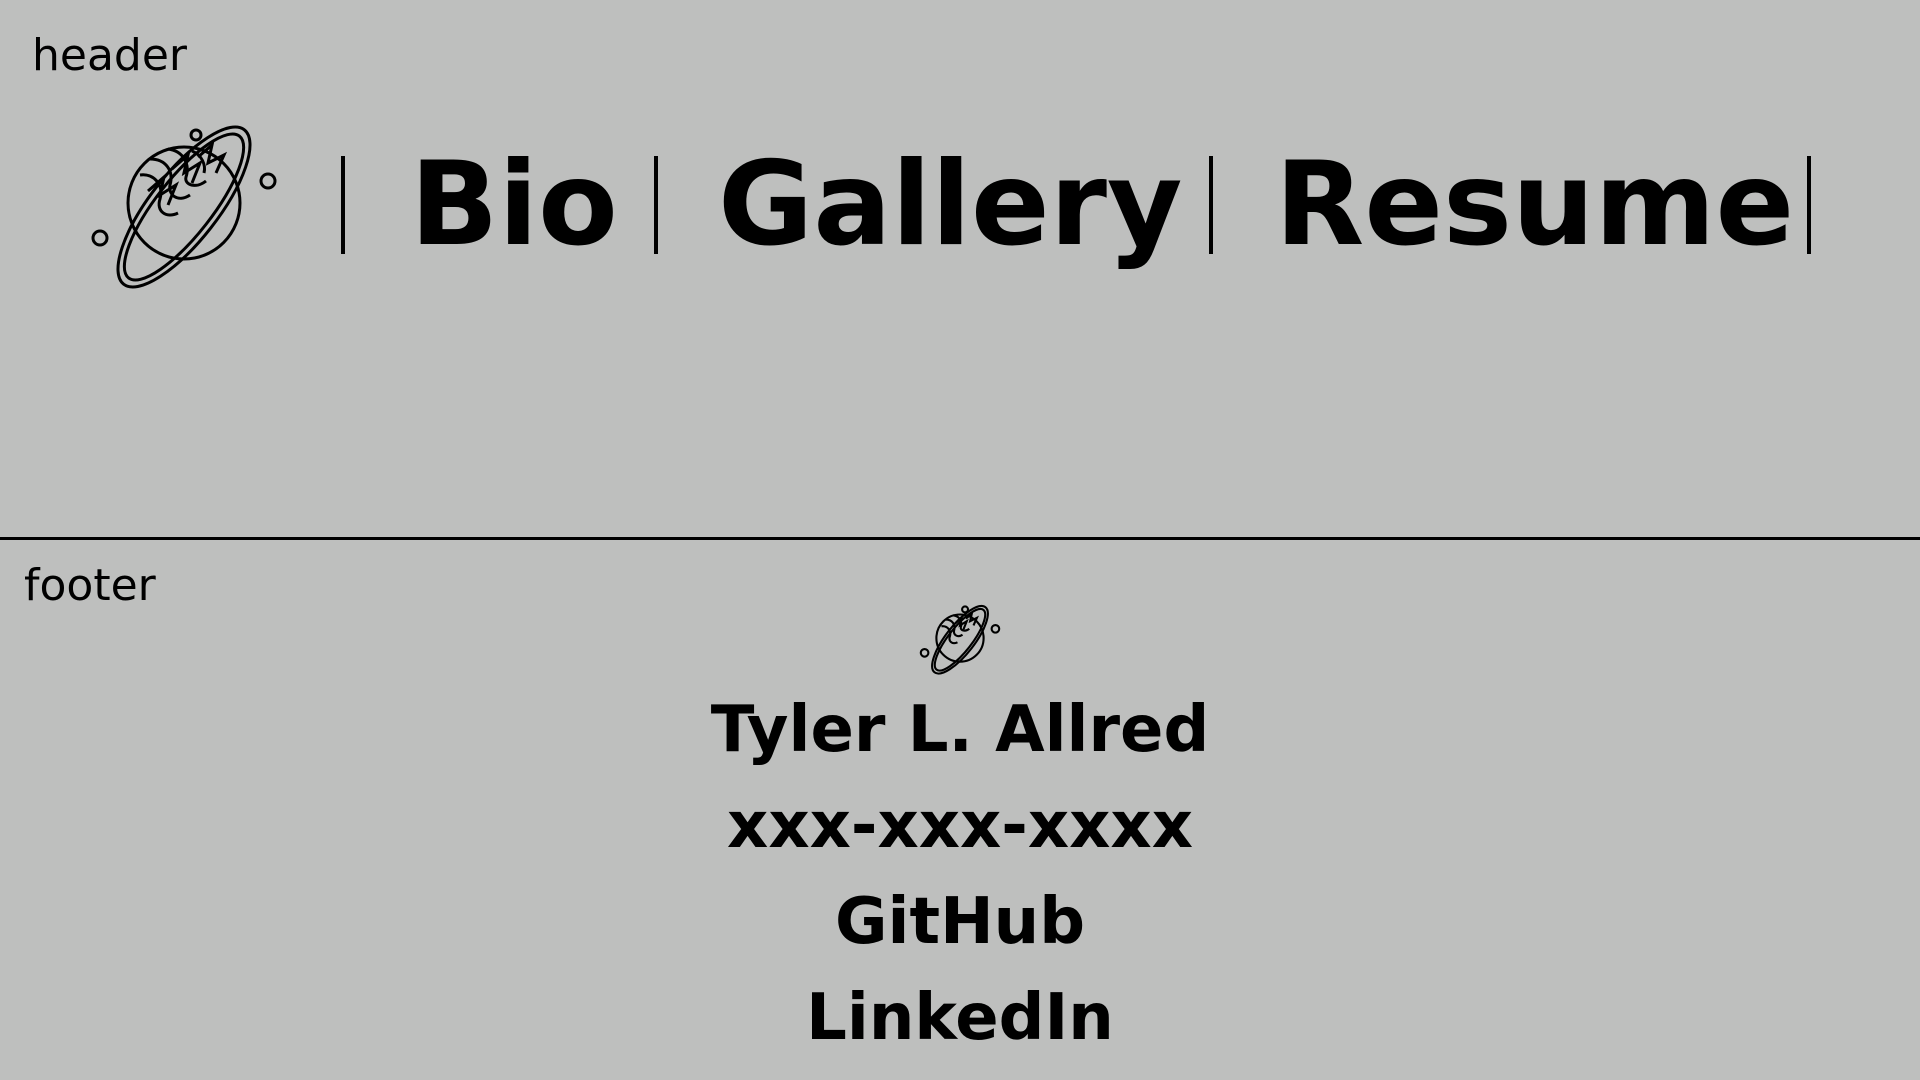  Describe the element at coordinates (90, 585) in the screenshot. I see `footer-label: footer` at that location.